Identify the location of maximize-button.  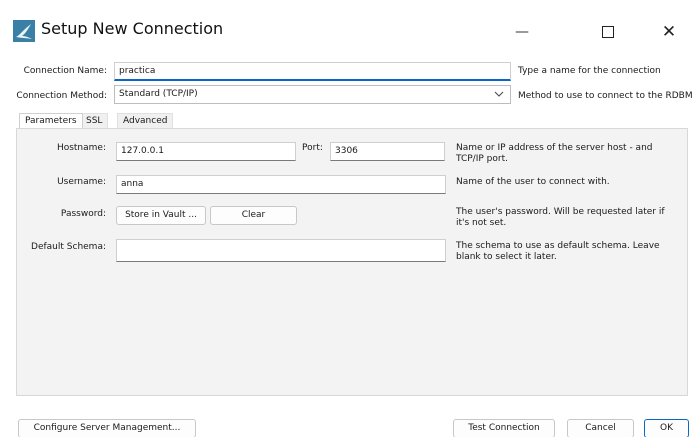
(608, 32).